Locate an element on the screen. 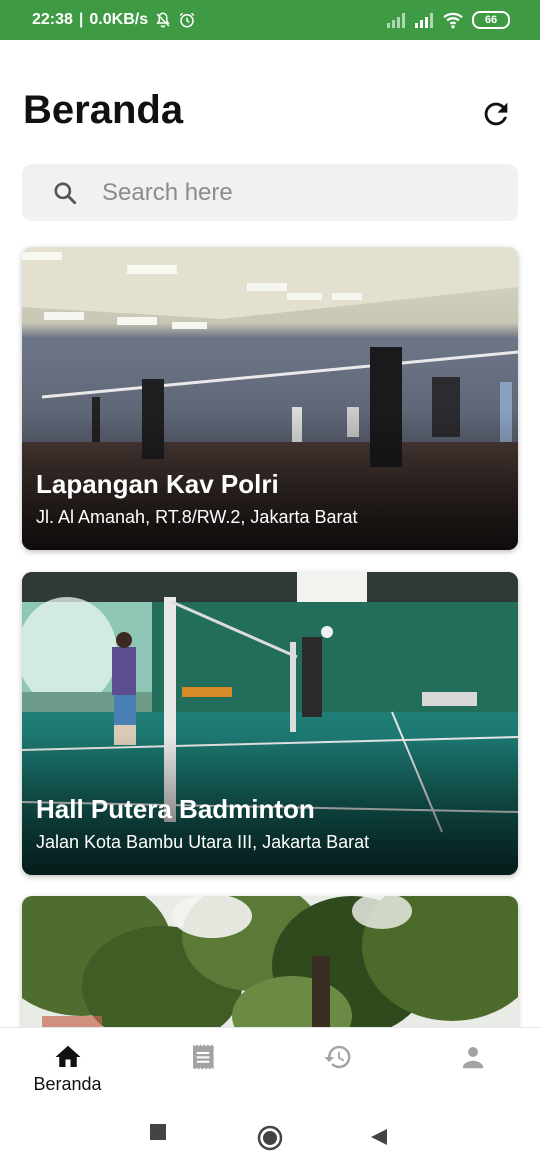 The image size is (540, 1170). status-right: 66 is located at coordinates (448, 20).